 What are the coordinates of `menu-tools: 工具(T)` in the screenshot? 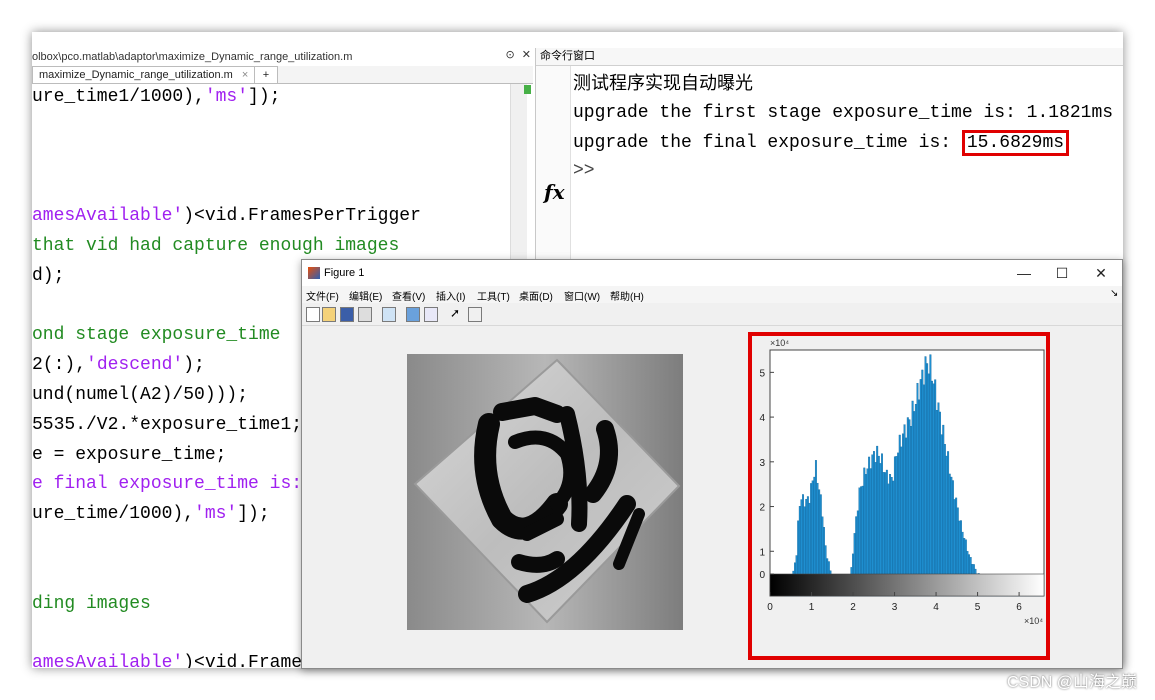 It's located at (493, 295).